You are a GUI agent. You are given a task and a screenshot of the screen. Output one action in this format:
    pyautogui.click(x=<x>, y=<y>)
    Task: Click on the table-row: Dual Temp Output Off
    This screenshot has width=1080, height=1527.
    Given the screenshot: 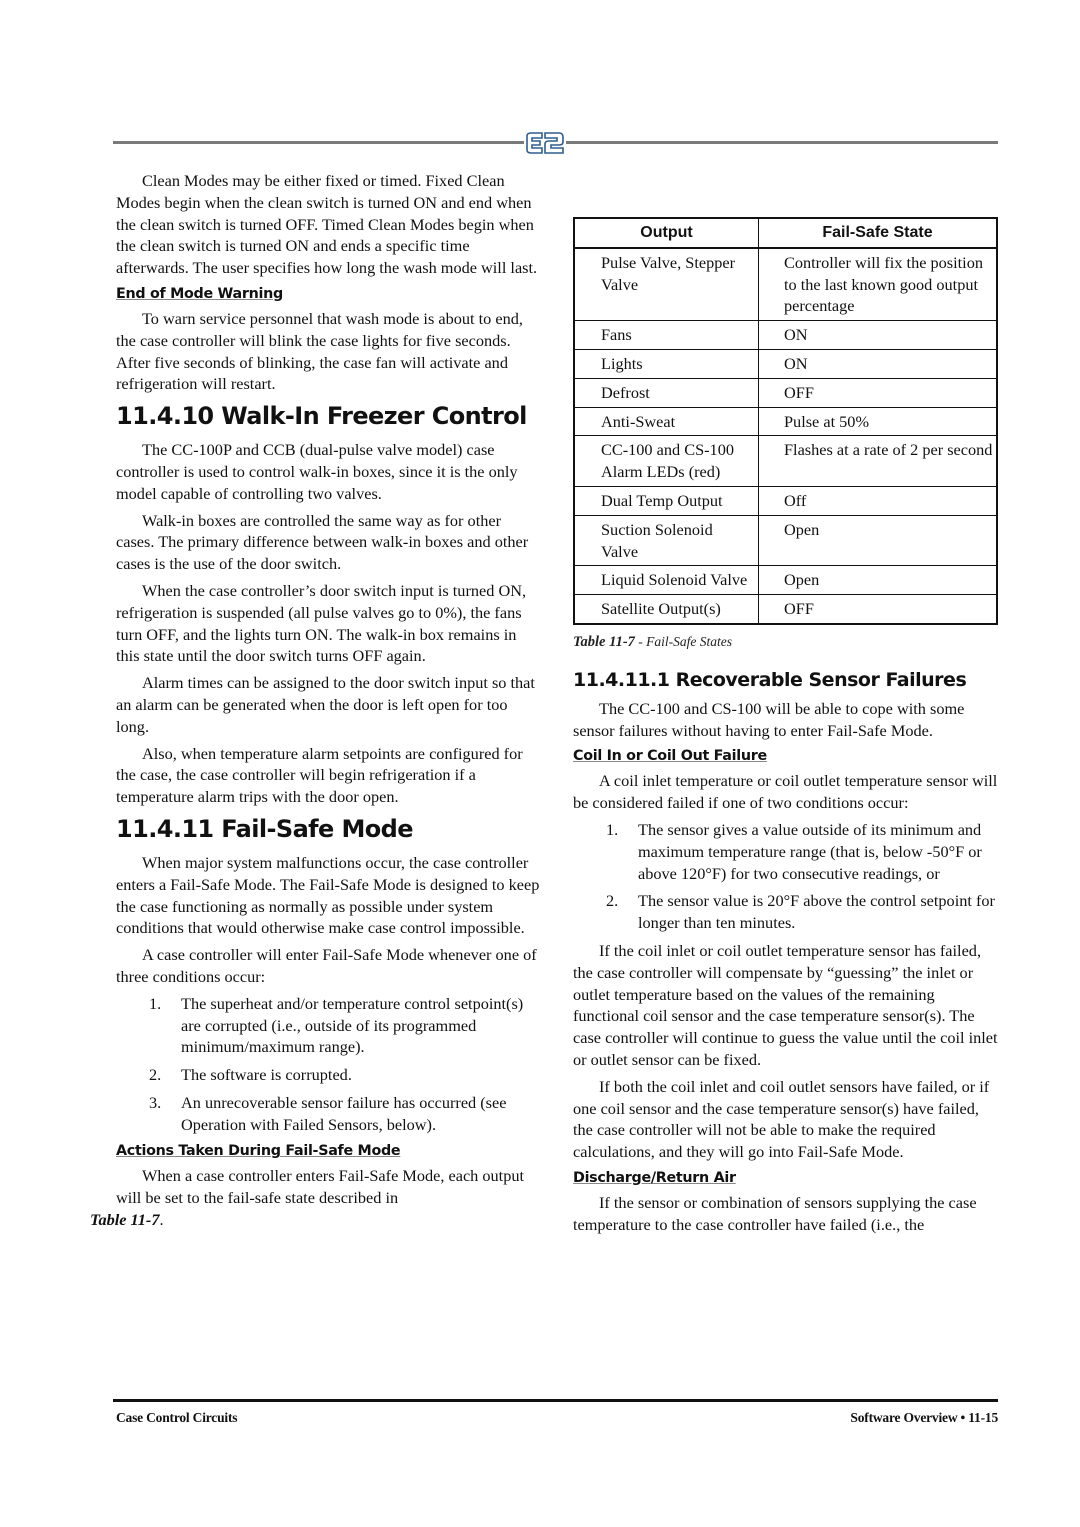 What is the action you would take?
    pyautogui.click(x=785, y=500)
    